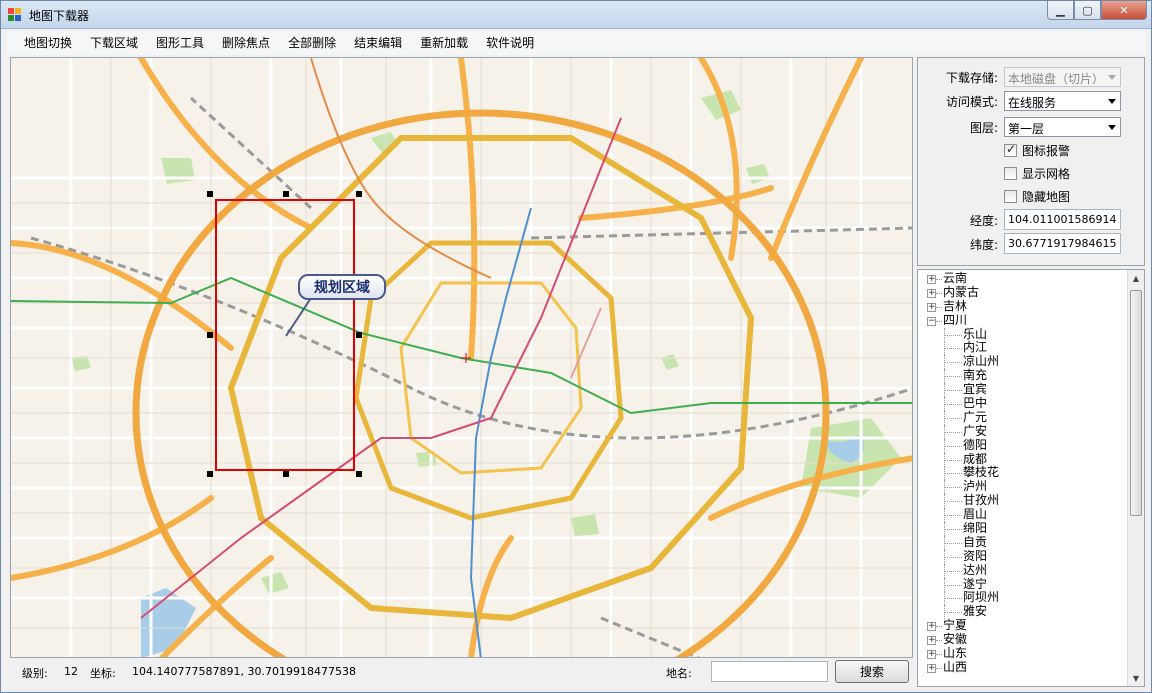 Image resolution: width=1152 pixels, height=693 pixels. What do you see at coordinates (500, 432) in the screenshot?
I see `metro-line-blue` at bounding box center [500, 432].